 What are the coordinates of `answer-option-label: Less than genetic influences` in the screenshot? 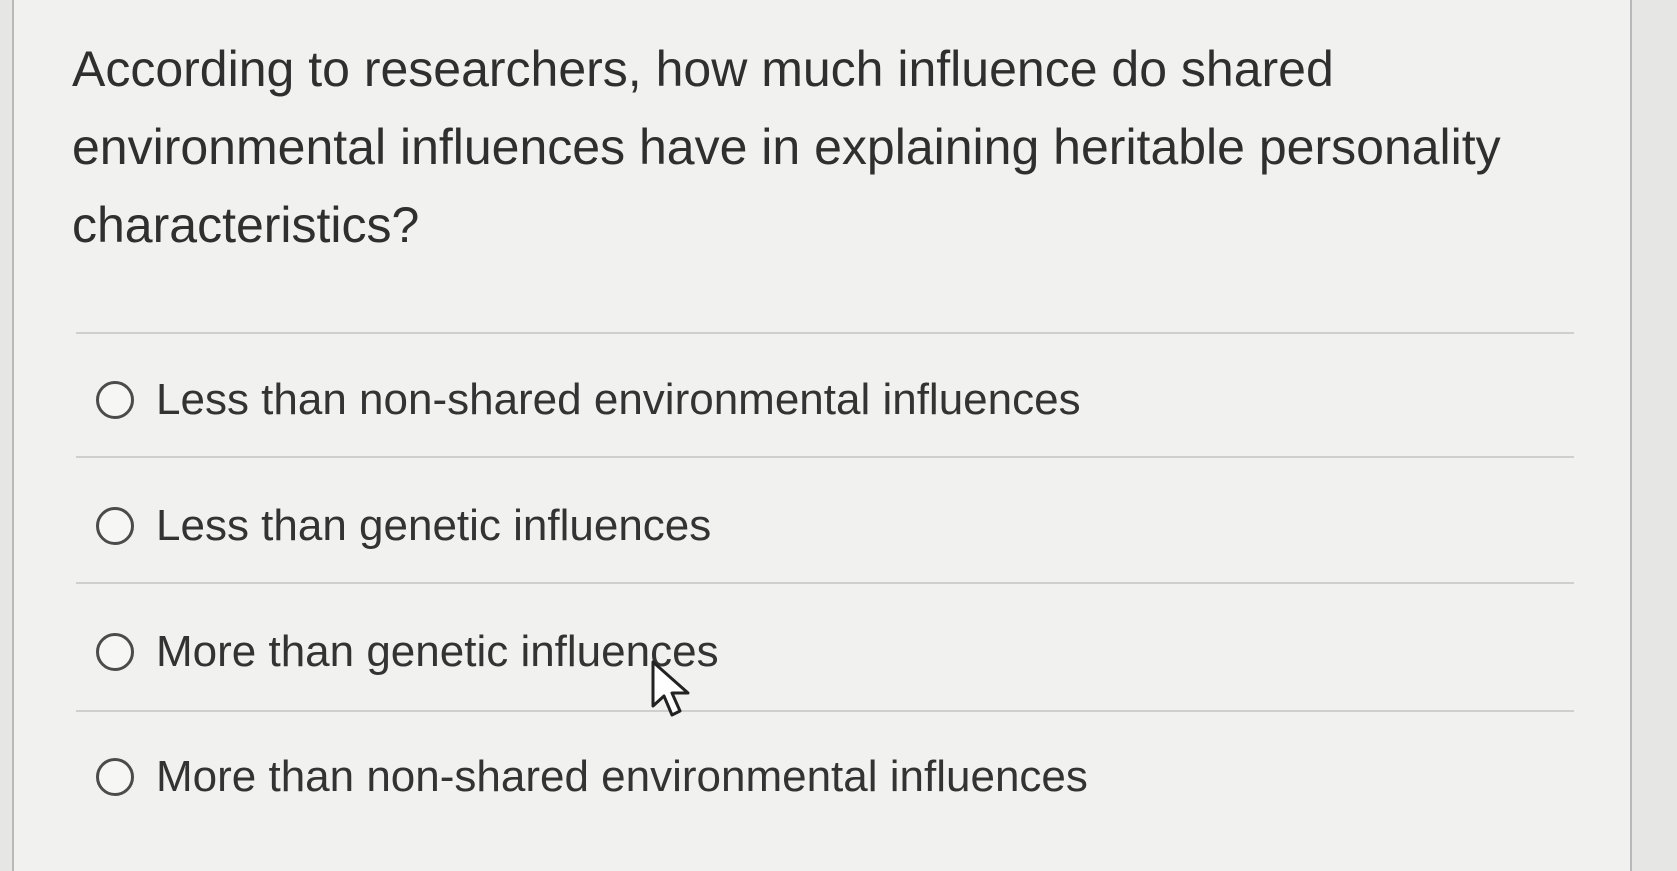 It's located at (434, 525).